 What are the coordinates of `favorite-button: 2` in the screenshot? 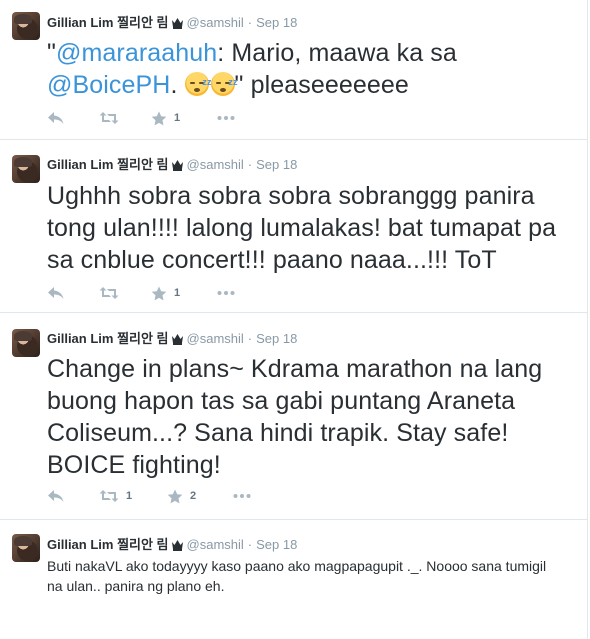 It's located at (181, 496).